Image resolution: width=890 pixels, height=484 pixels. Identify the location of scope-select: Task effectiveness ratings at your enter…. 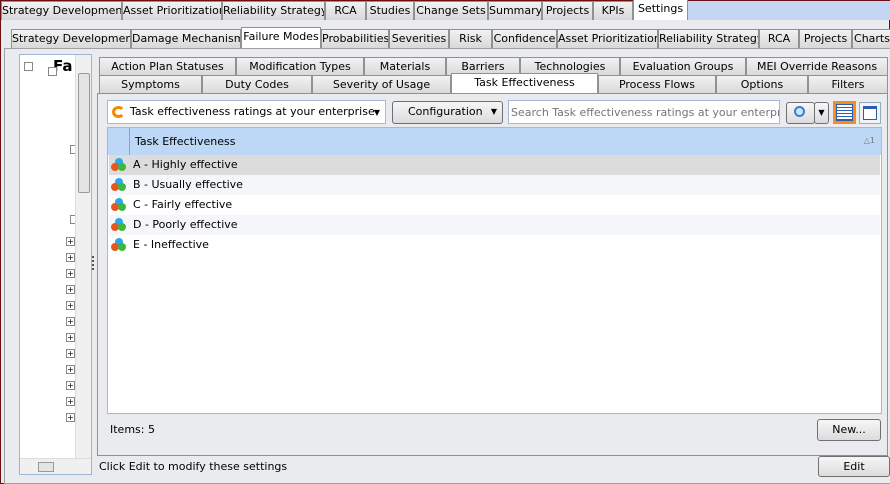
(246, 112).